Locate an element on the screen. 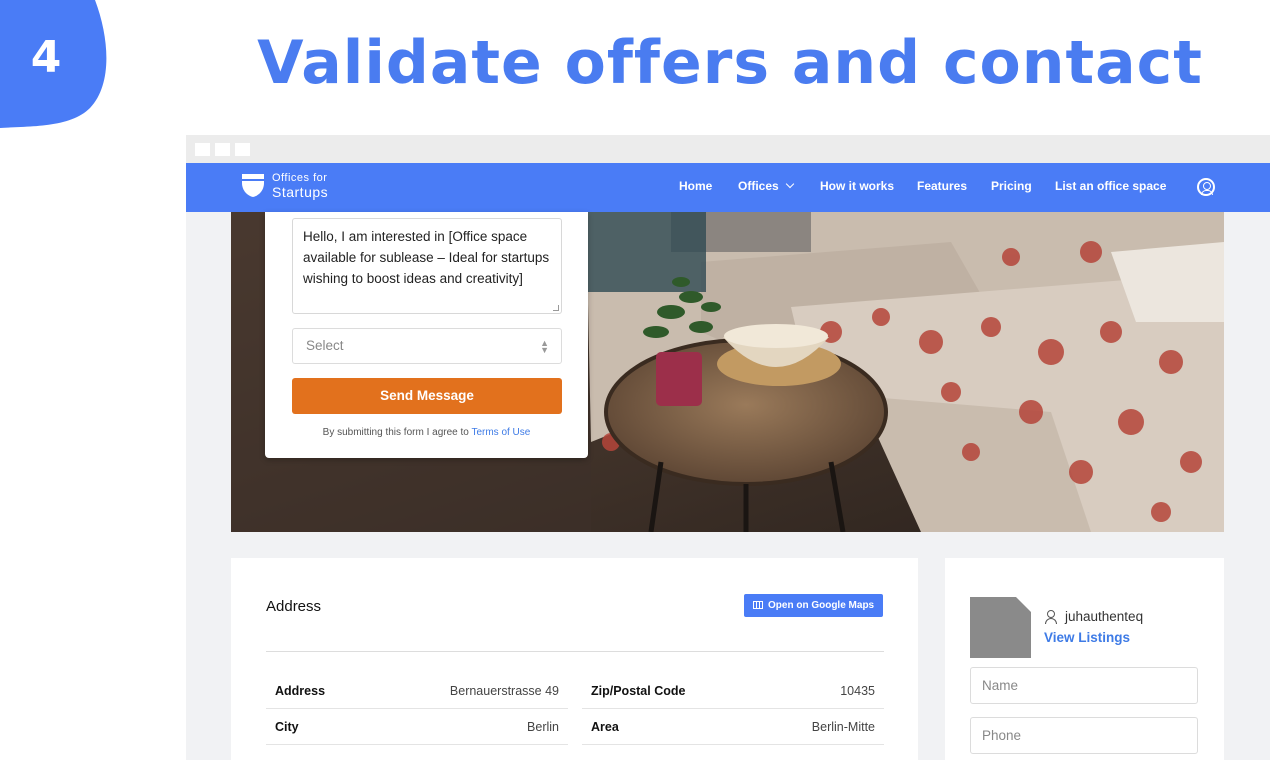 The height and width of the screenshot is (760, 1270). slide-title: Validate offers and contact is located at coordinates (730, 63).